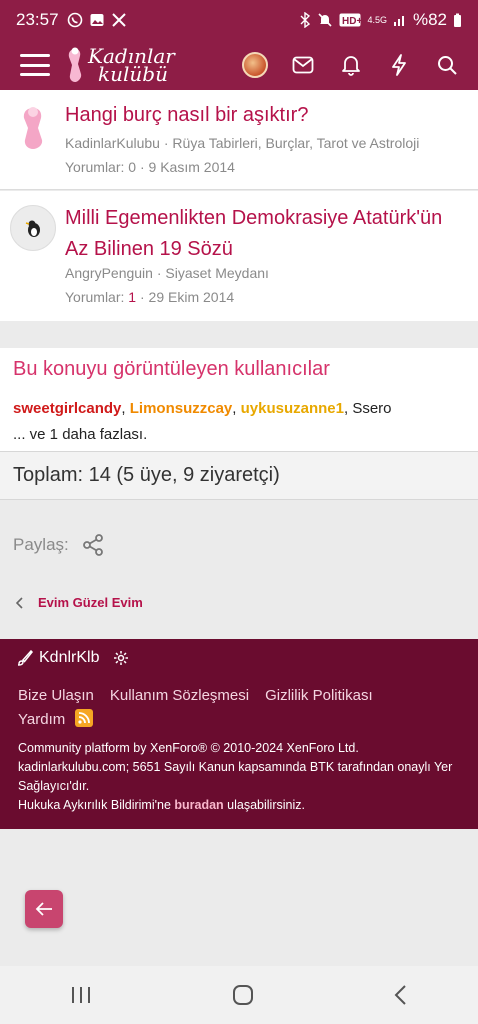  Describe the element at coordinates (56, 695) in the screenshot. I see `footer-link-contact: Bize Ulaşın` at that location.